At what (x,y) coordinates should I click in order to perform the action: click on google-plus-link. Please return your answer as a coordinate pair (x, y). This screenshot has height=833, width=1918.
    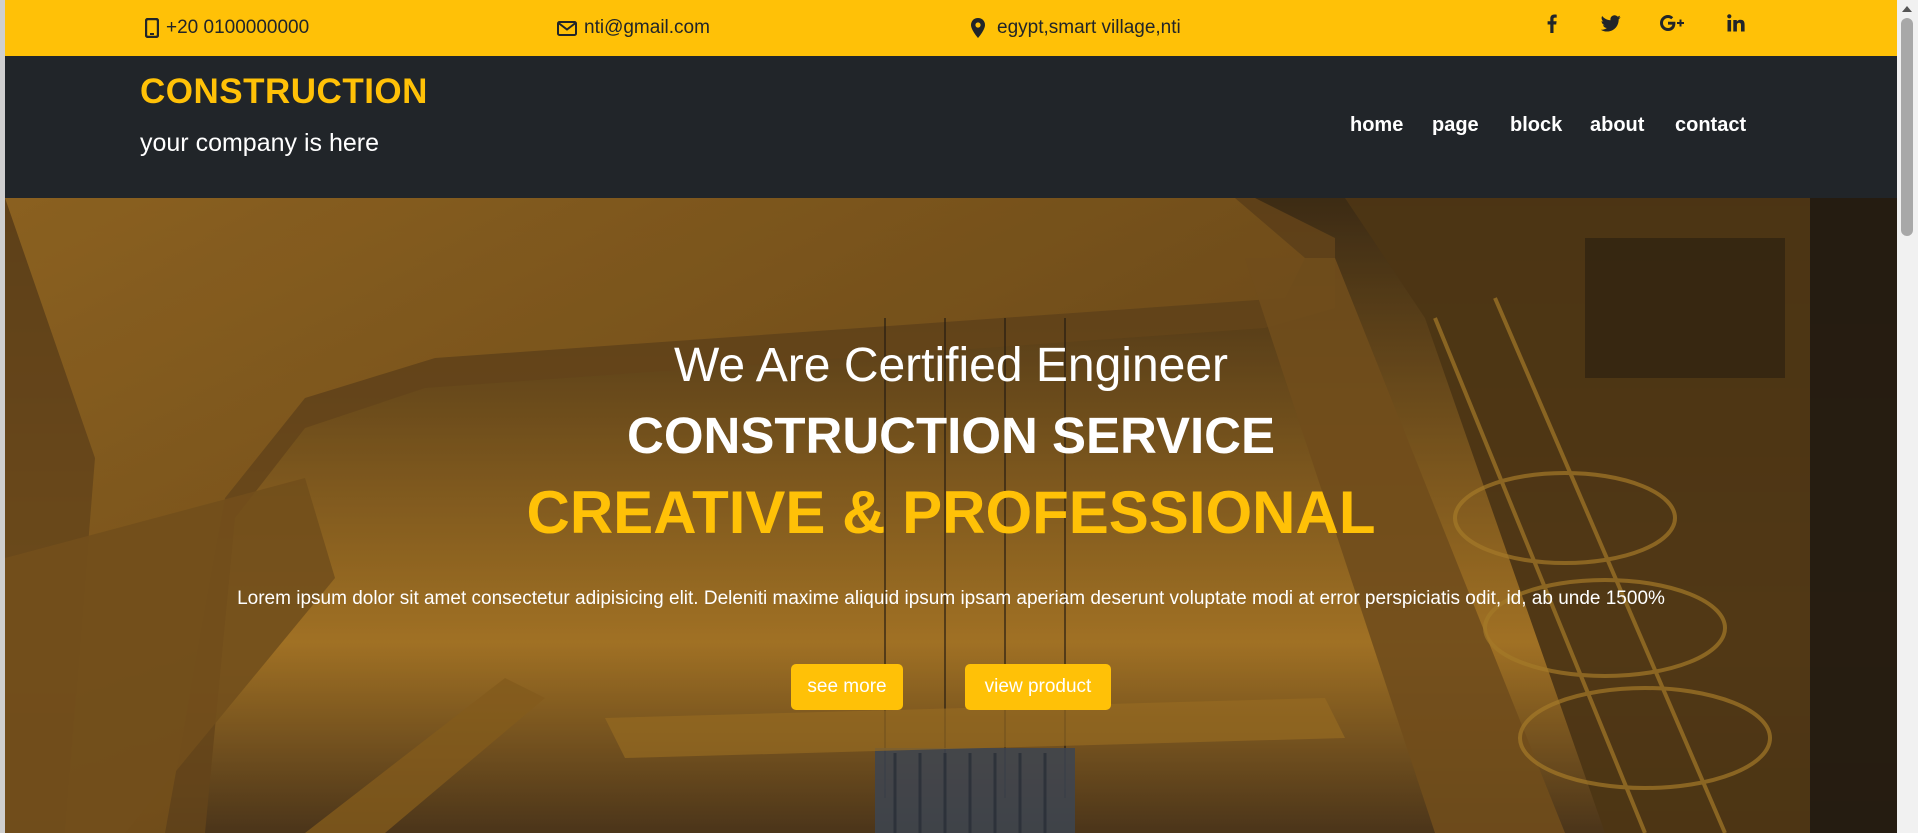
    Looking at the image, I should click on (1673, 23).